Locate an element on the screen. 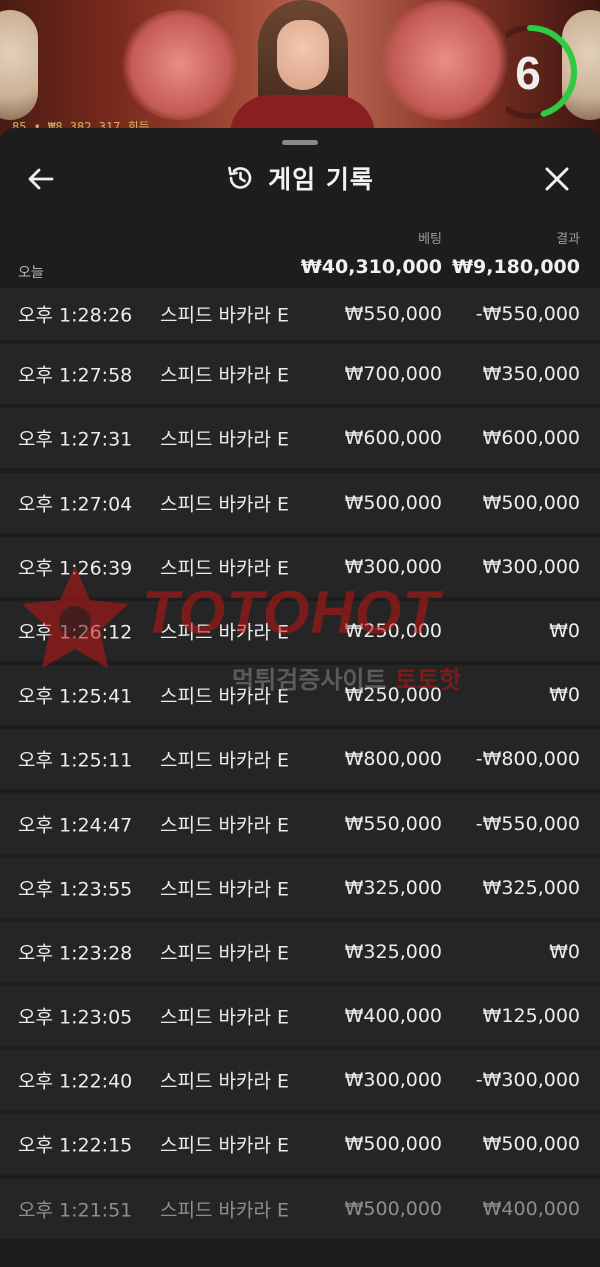 The width and height of the screenshot is (600, 1267). history-row: 오후 1:23:55 스피드 바카라 E ₩325,000 ₩325,000 is located at coordinates (300, 887).